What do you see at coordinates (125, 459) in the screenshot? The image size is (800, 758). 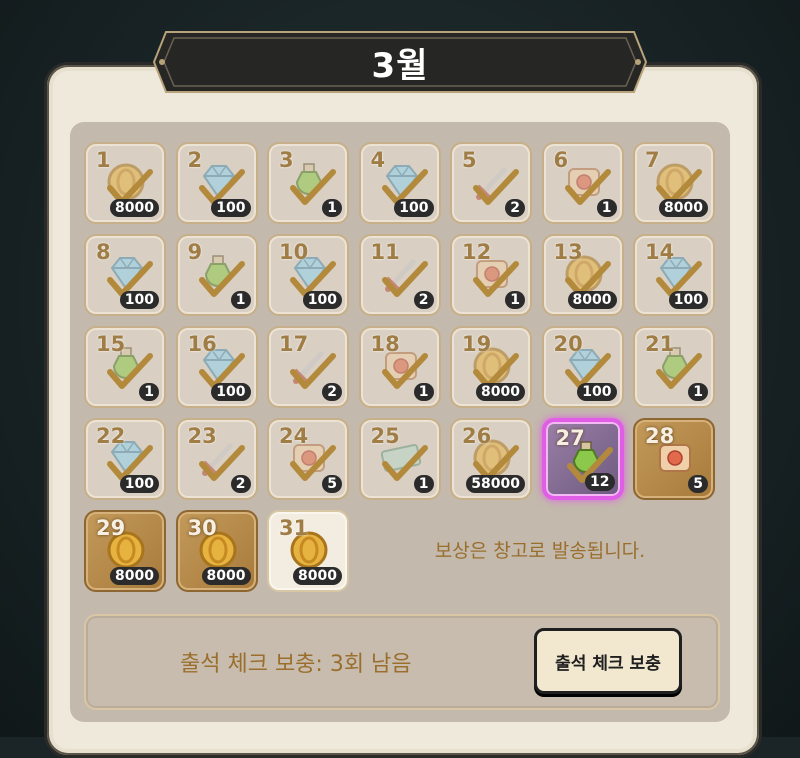 I see `day-cell-22: 22 100` at bounding box center [125, 459].